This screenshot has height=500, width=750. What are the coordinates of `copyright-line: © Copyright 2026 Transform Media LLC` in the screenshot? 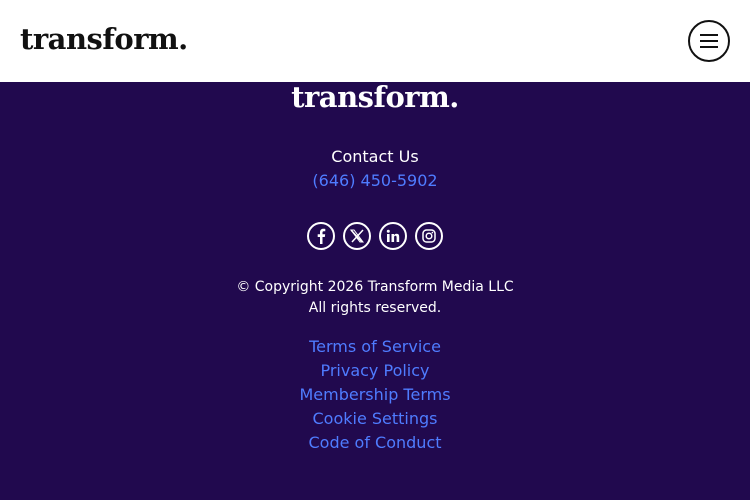 It's located at (375, 287).